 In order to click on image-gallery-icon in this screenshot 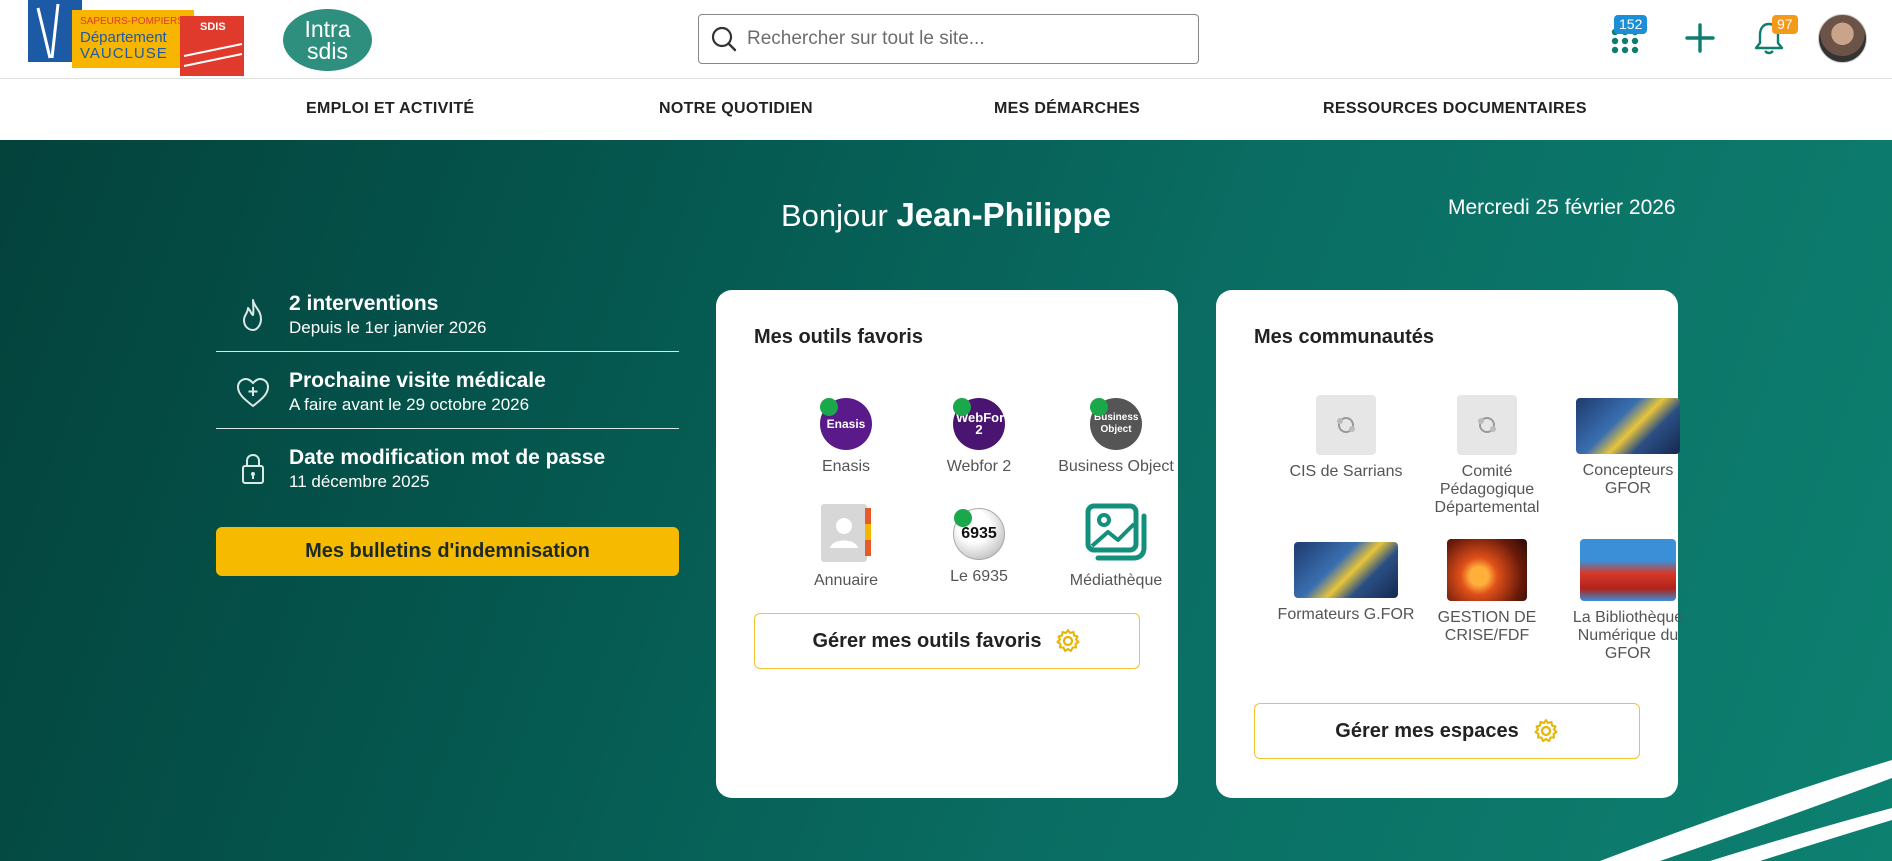, I will do `click(1116, 532)`.